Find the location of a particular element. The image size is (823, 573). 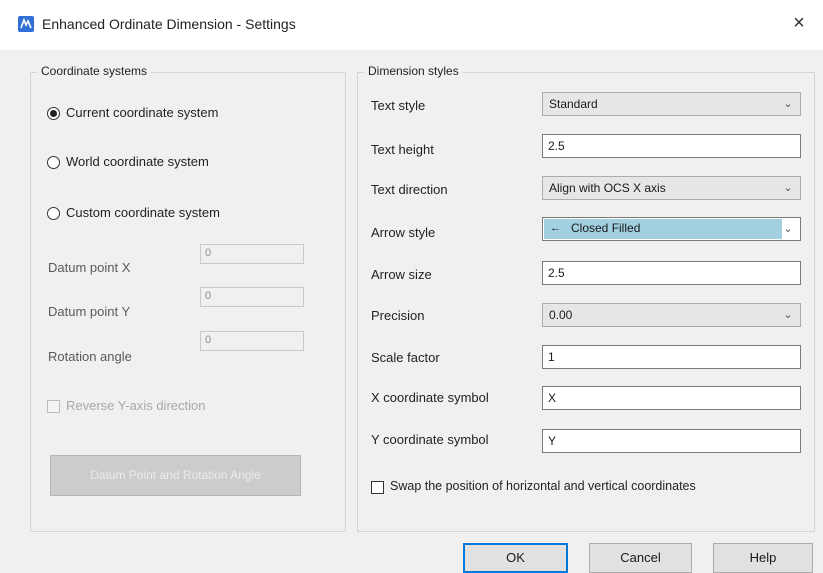

close-icon: × is located at coordinates (799, 23).